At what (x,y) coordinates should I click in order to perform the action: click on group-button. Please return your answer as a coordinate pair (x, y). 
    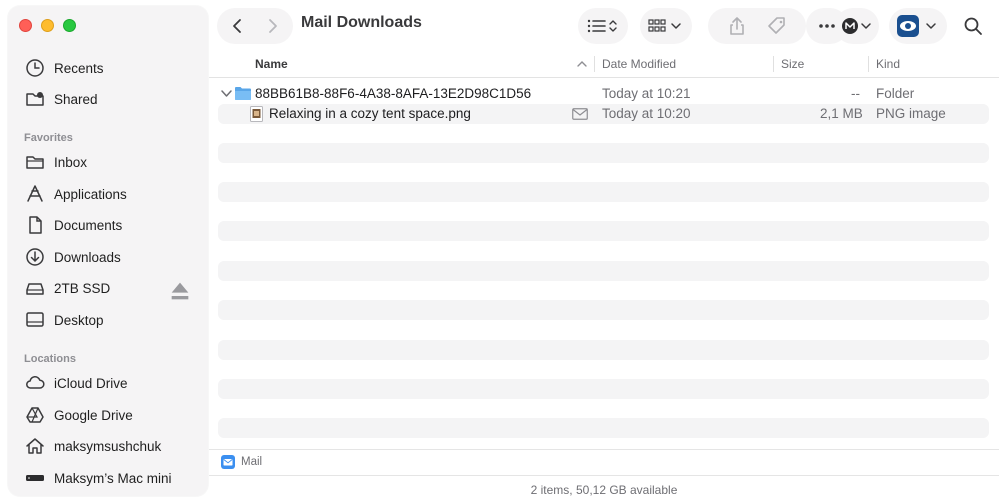
    Looking at the image, I should click on (666, 26).